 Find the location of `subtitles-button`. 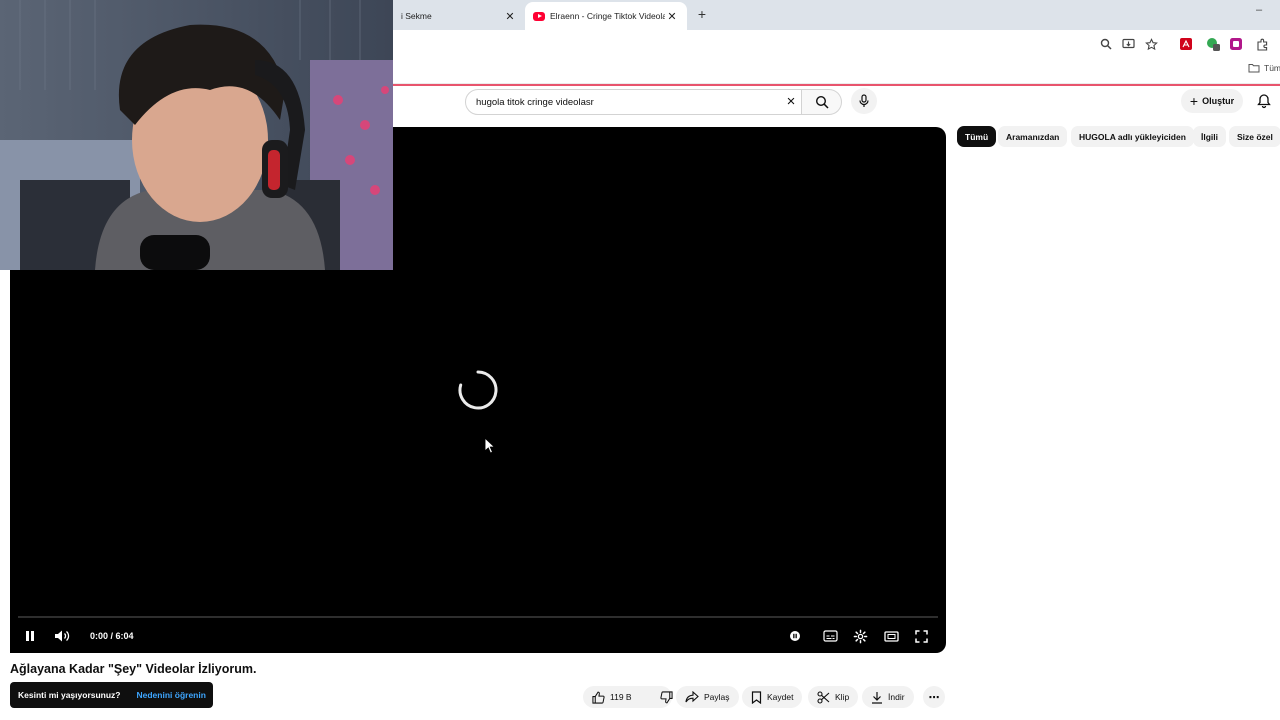

subtitles-button is located at coordinates (830, 636).